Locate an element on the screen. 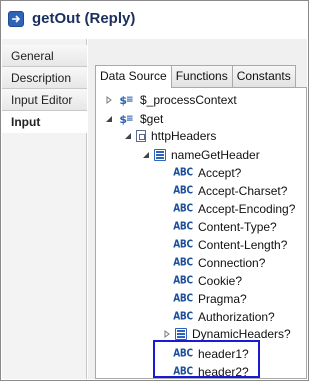 Image resolution: width=320 pixels, height=381 pixels. field-label: Pragma? is located at coordinates (222, 299).